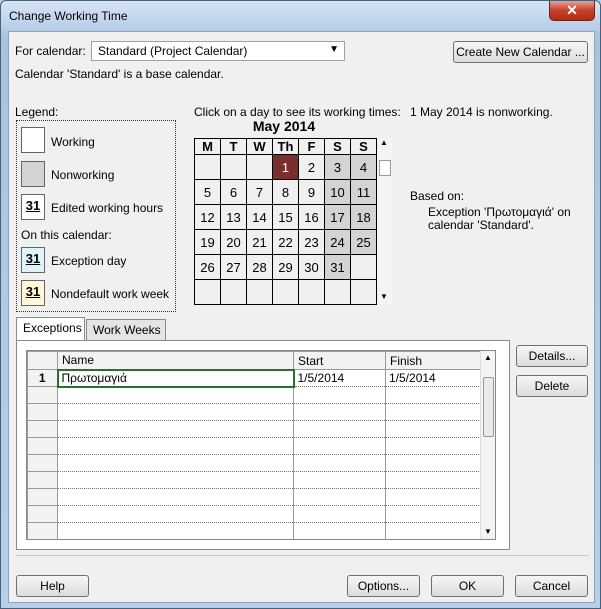 The image size is (601, 609). Describe the element at coordinates (433, 360) in the screenshot. I see `column-header-finish: Finish` at that location.